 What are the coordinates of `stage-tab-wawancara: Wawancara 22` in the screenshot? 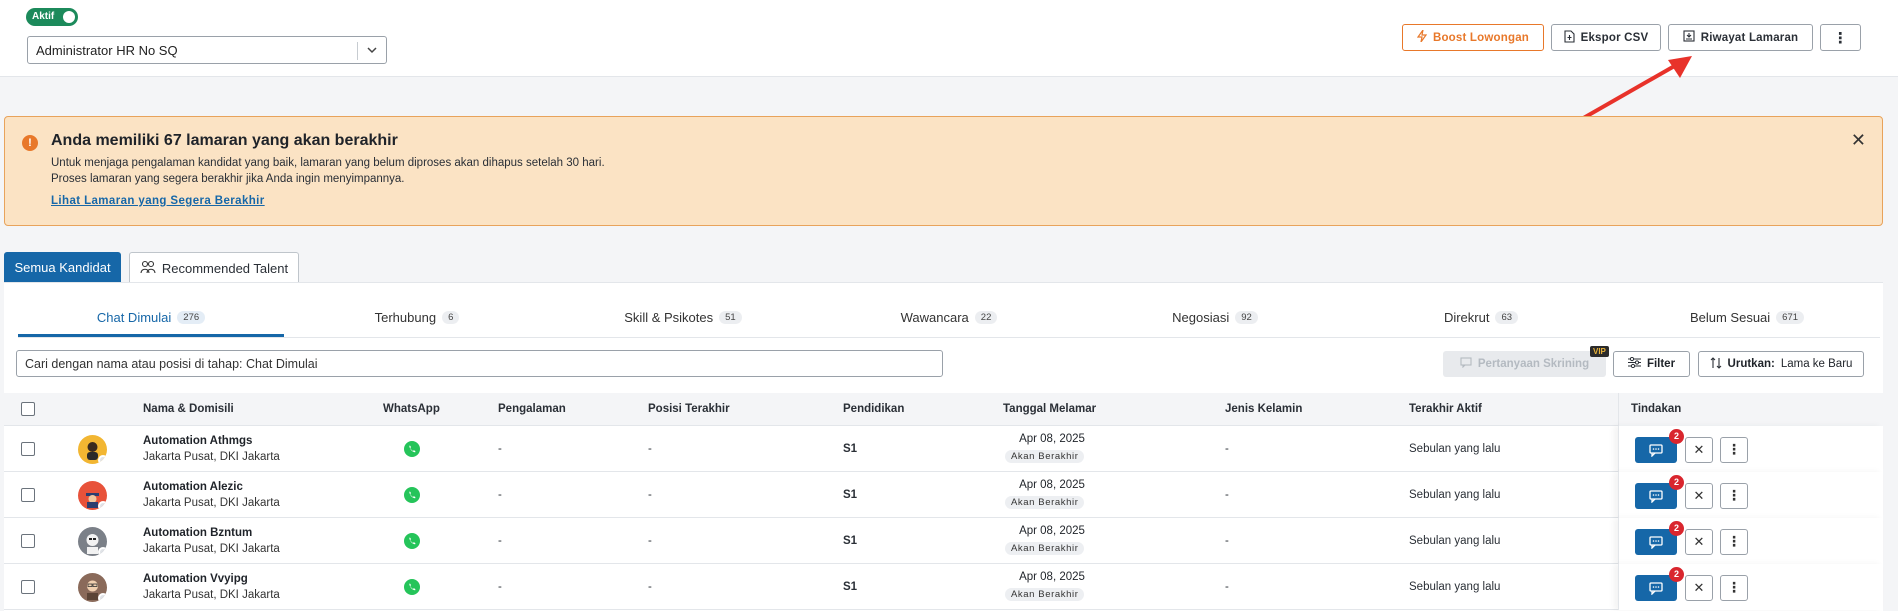 It's located at (949, 318).